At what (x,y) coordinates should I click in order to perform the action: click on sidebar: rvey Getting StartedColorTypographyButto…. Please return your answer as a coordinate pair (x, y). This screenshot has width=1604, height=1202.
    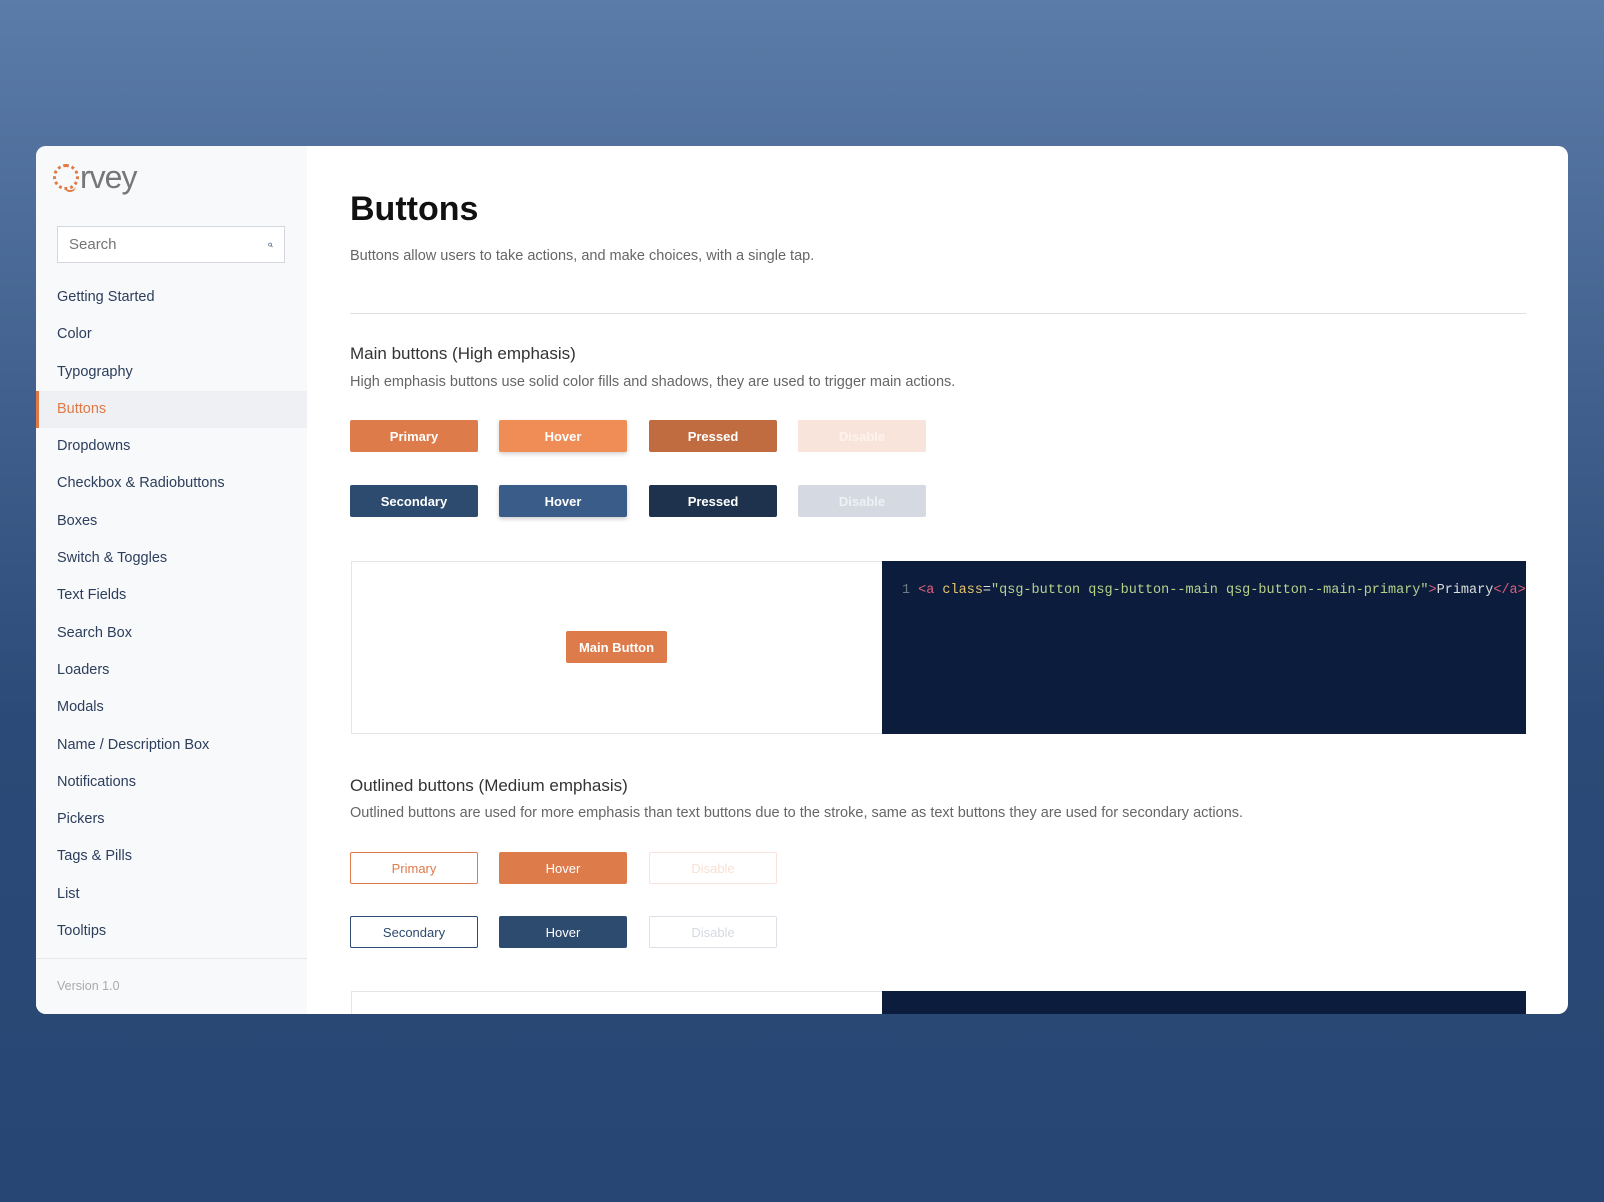
    Looking at the image, I should click on (171, 580).